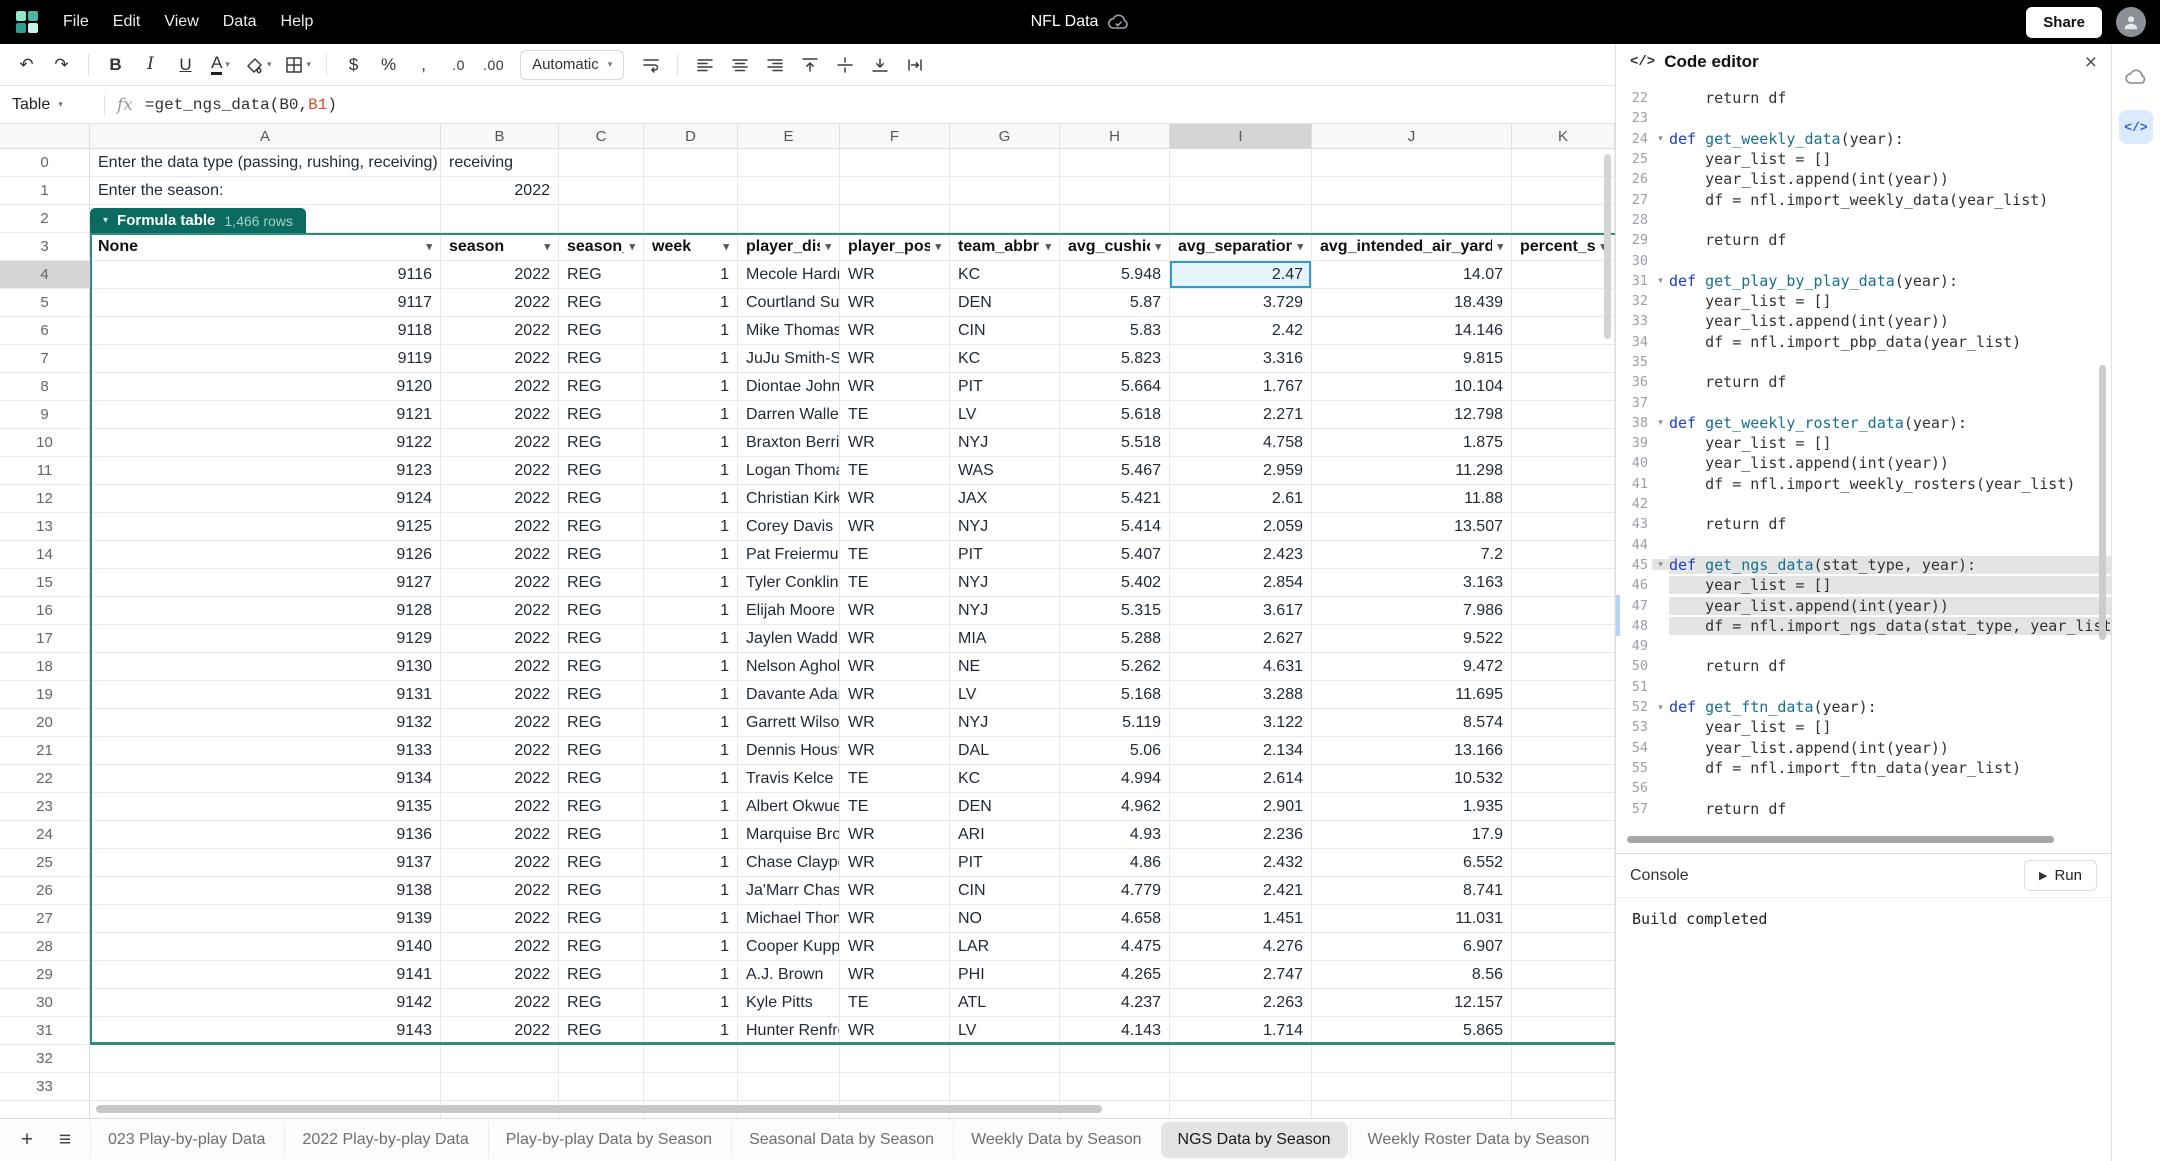 The height and width of the screenshot is (1161, 2160). What do you see at coordinates (1005, 527) in the screenshot?
I see `cell-G13: NYJ` at bounding box center [1005, 527].